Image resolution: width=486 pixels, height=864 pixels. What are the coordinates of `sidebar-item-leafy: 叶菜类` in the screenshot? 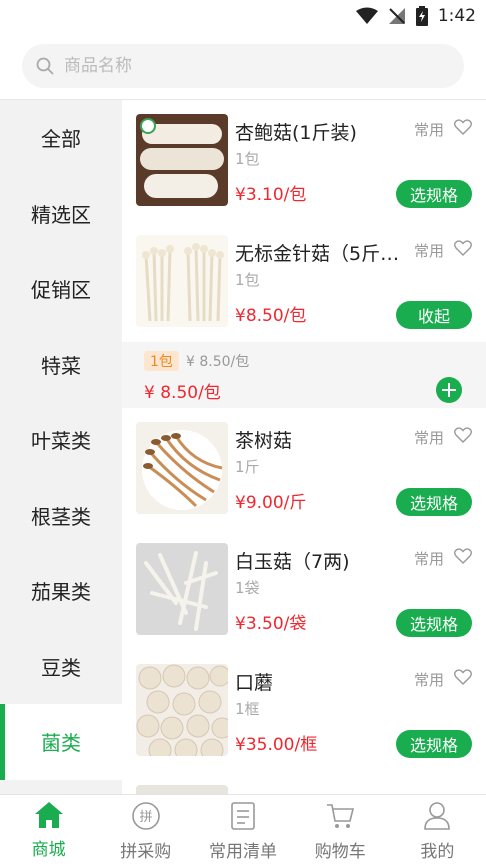 It's located at (61, 440).